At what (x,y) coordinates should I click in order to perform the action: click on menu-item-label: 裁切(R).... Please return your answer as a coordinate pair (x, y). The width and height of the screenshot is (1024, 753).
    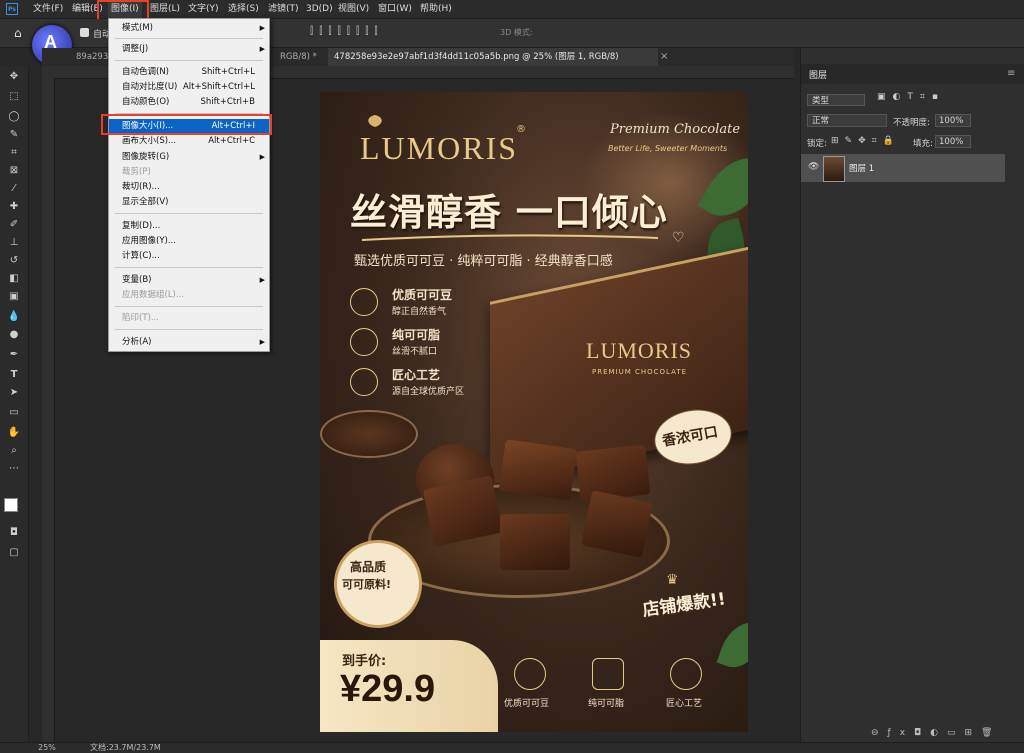
    Looking at the image, I should click on (141, 187).